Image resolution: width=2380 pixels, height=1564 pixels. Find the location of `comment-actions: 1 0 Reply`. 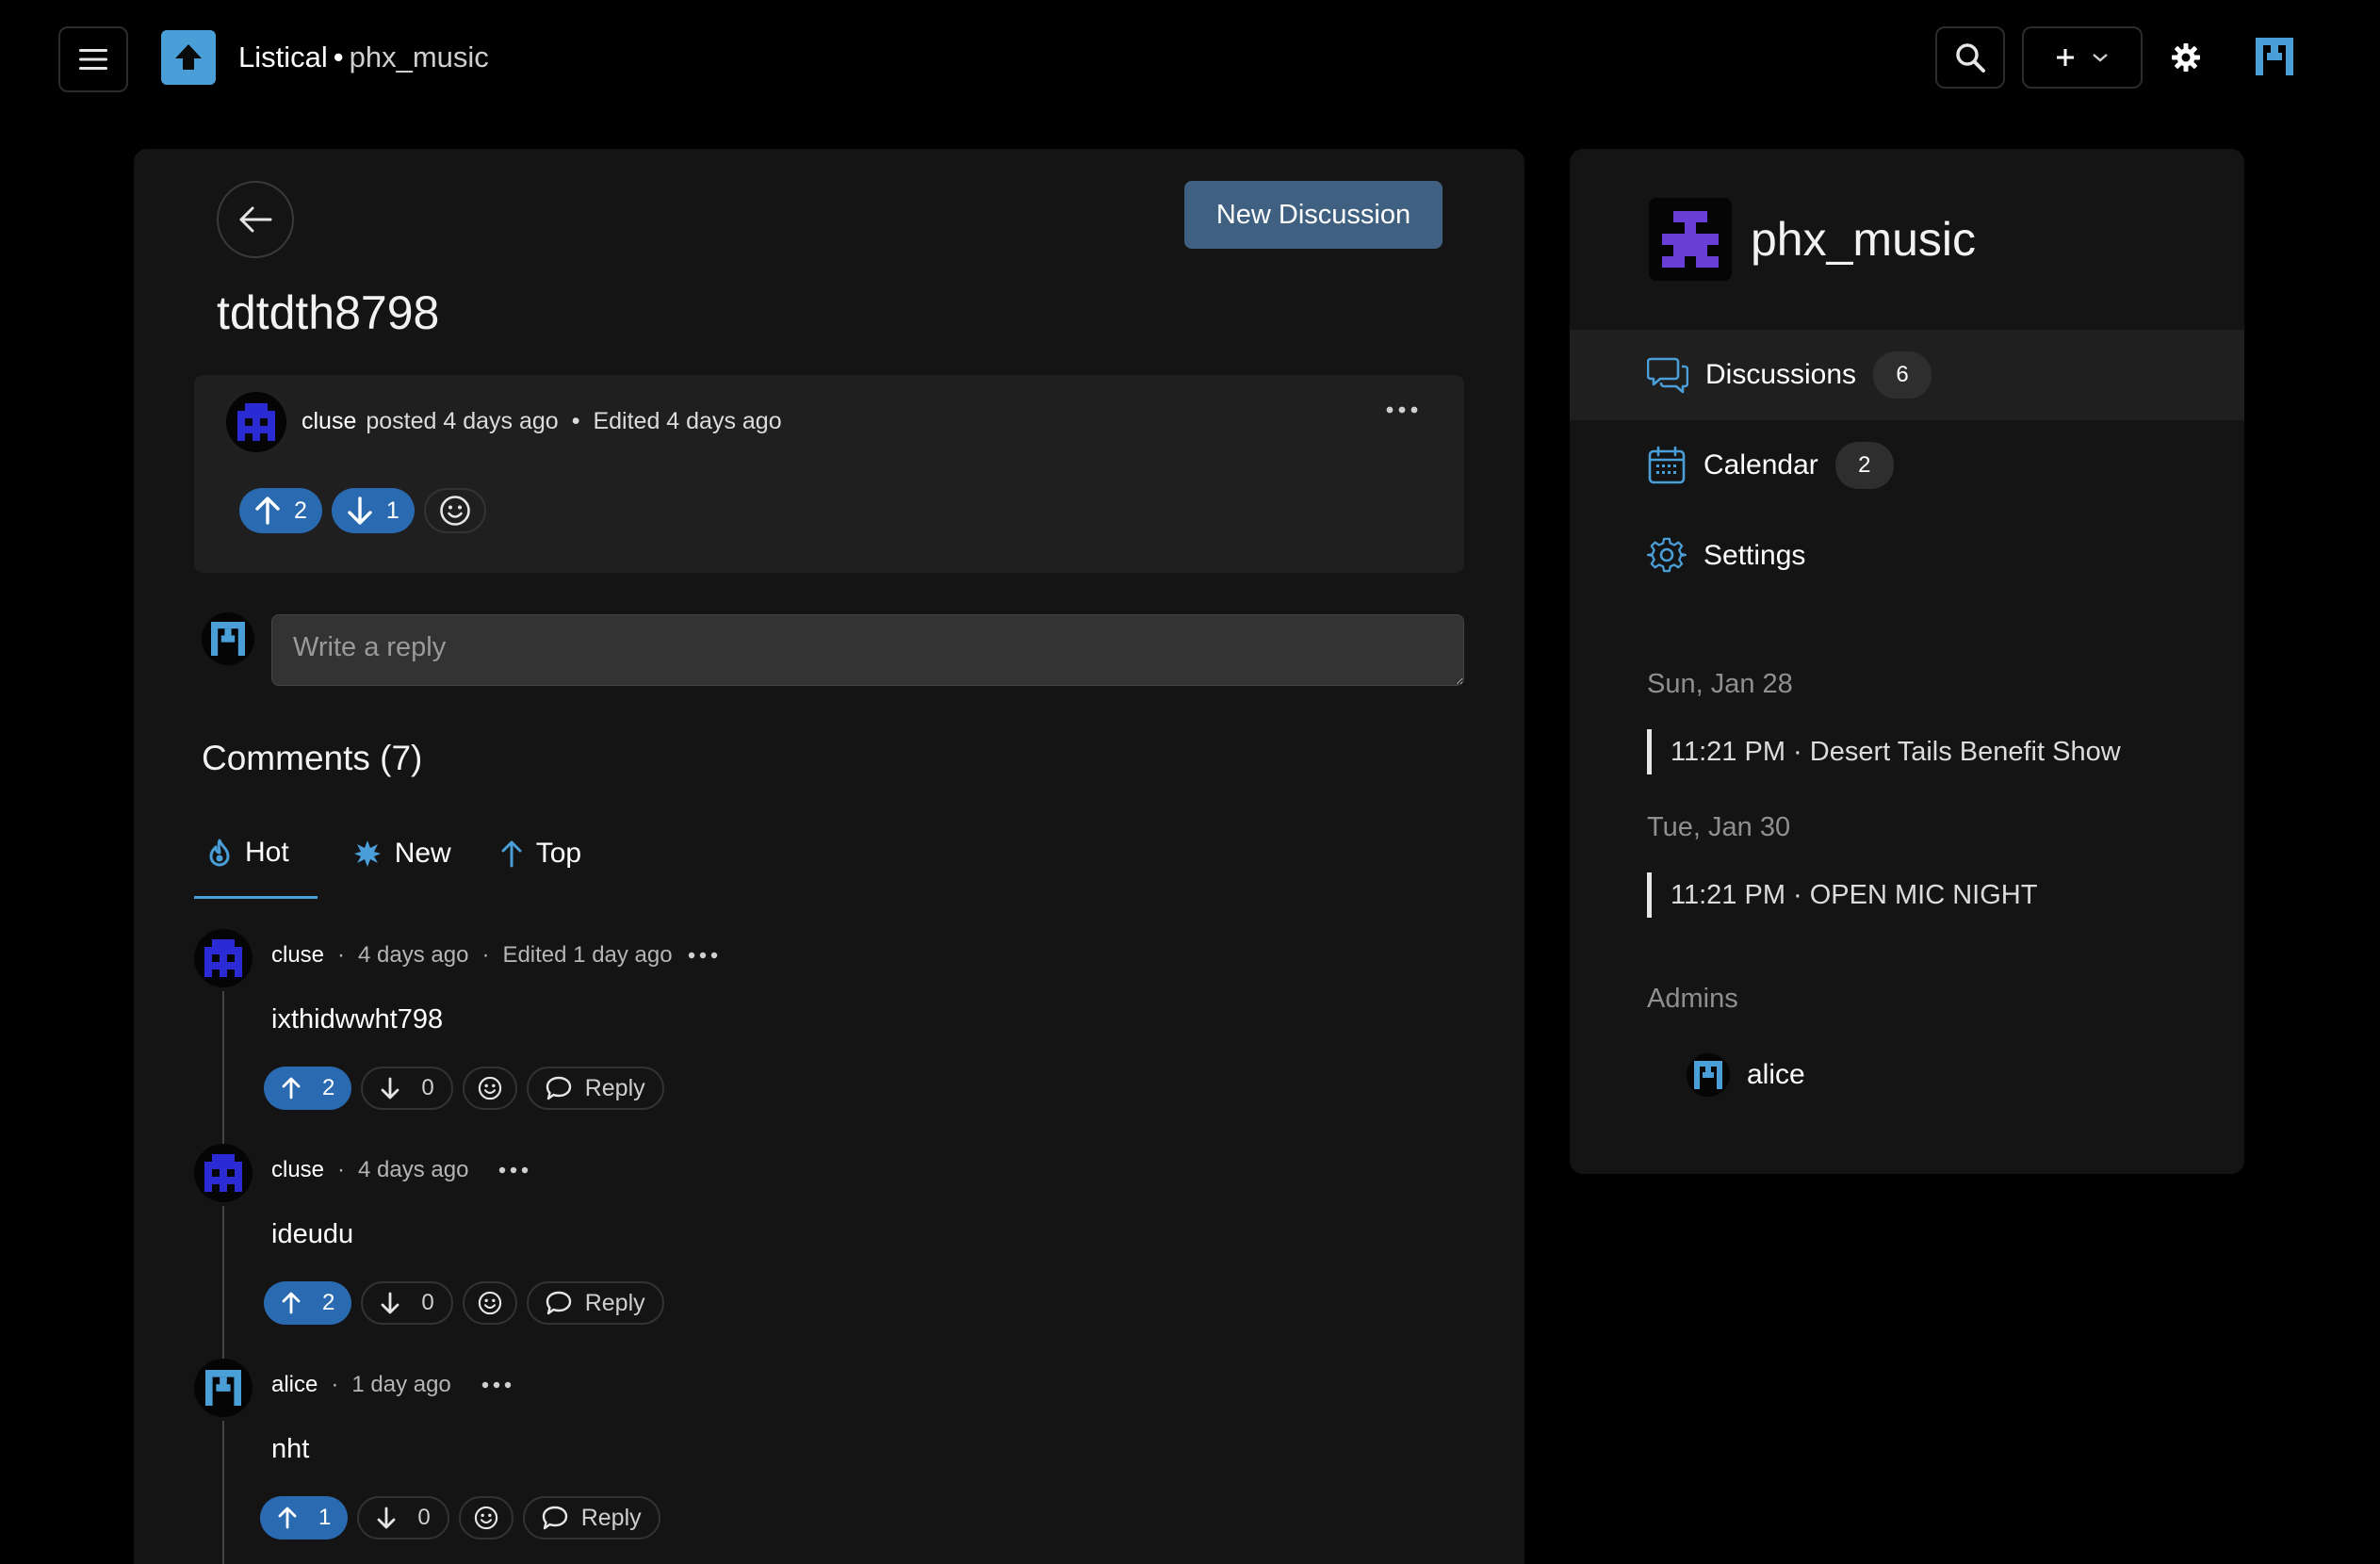

comment-actions: 1 0 Reply is located at coordinates (460, 1518).